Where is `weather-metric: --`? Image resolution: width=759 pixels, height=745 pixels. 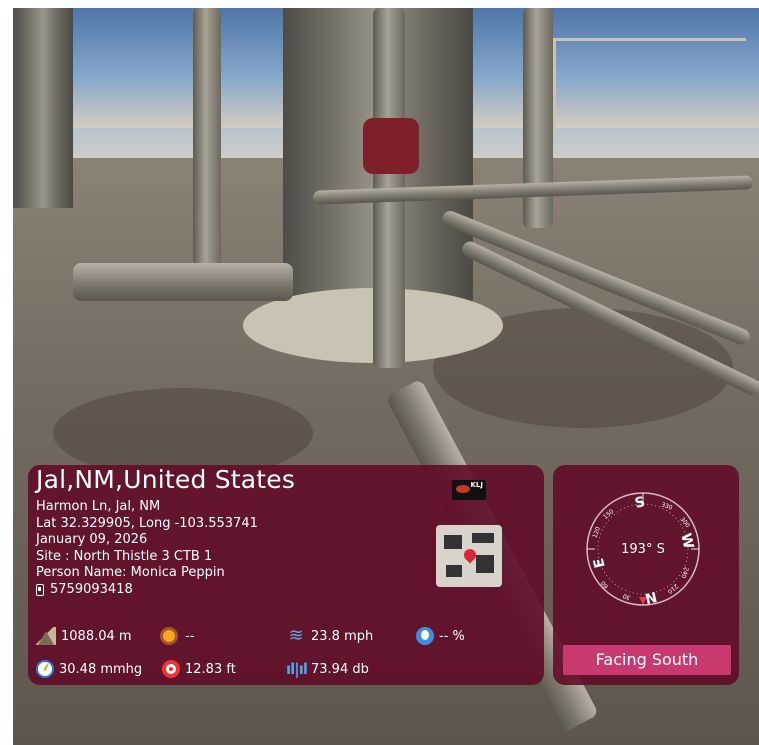 weather-metric: -- is located at coordinates (176, 636).